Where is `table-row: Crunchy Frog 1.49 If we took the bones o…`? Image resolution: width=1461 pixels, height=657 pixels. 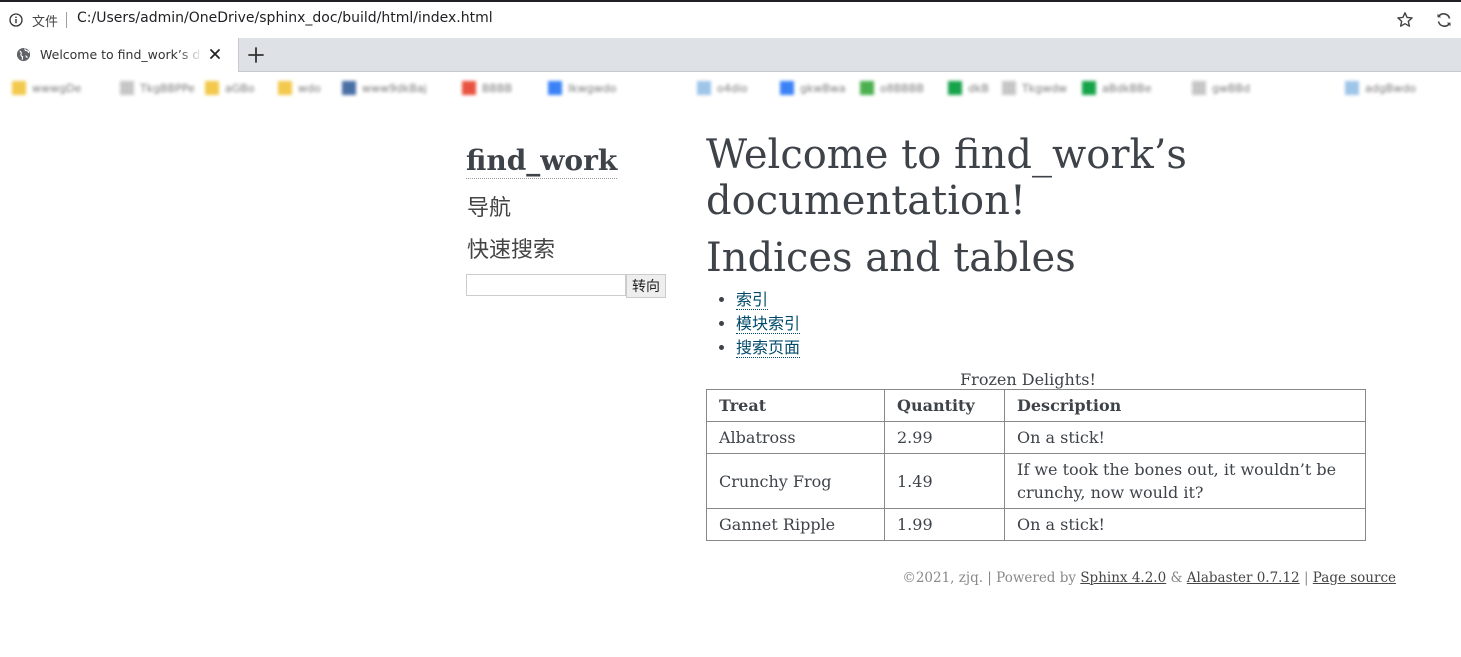
table-row: Crunchy Frog 1.49 If we took the bones o… is located at coordinates (1036, 481).